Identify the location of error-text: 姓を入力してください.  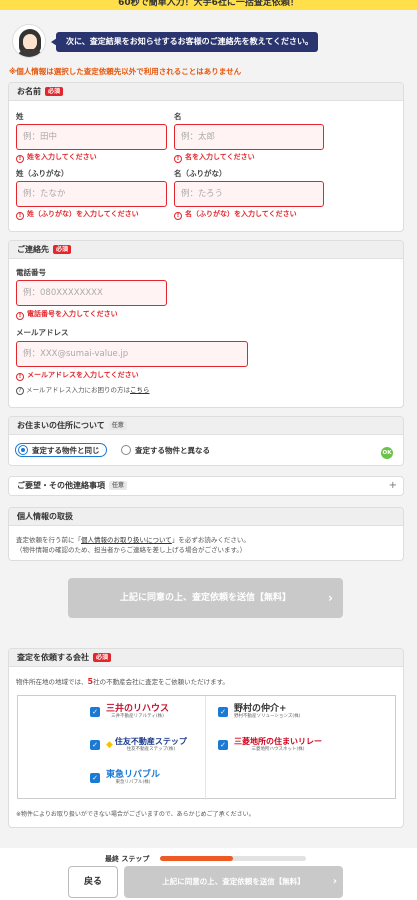
(62, 157).